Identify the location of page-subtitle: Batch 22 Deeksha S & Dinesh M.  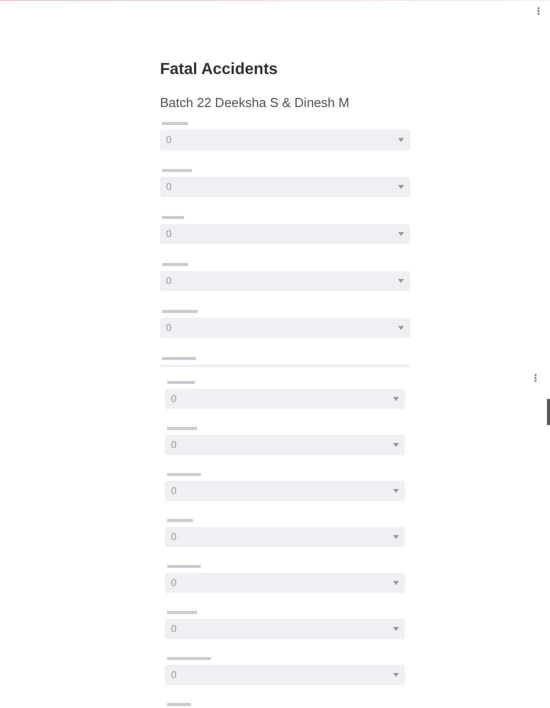
(255, 103).